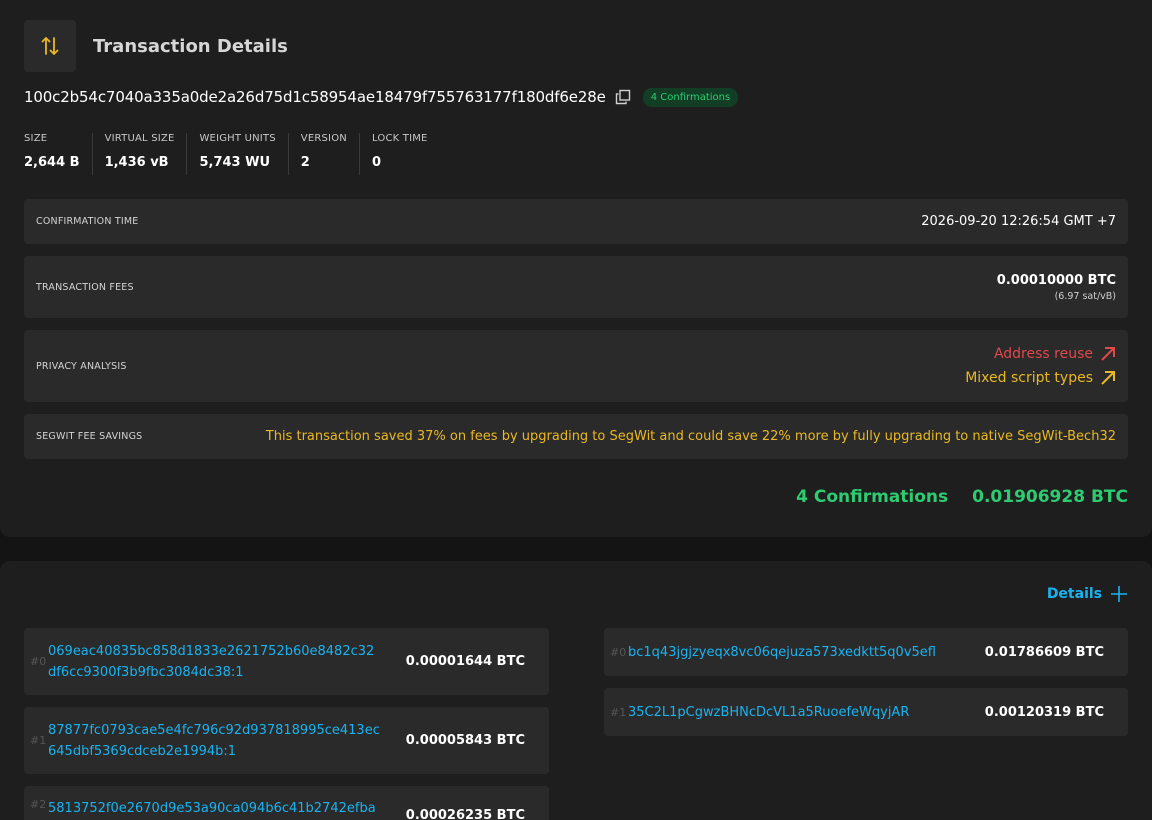 The image size is (1152, 820). What do you see at coordinates (1085, 296) in the screenshot?
I see `fee-rate: (6.97 sat/vB)` at bounding box center [1085, 296].